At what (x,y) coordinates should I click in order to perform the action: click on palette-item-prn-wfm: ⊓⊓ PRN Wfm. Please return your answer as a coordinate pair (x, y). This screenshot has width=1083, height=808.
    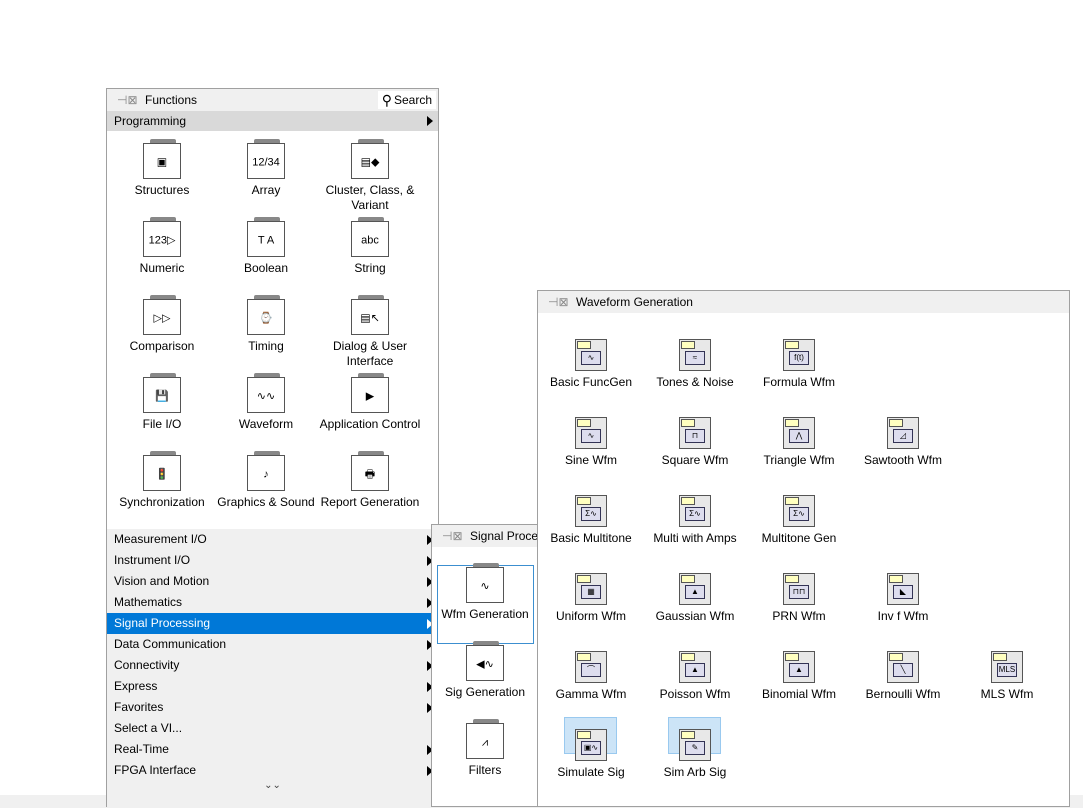
    Looking at the image, I should click on (799, 598).